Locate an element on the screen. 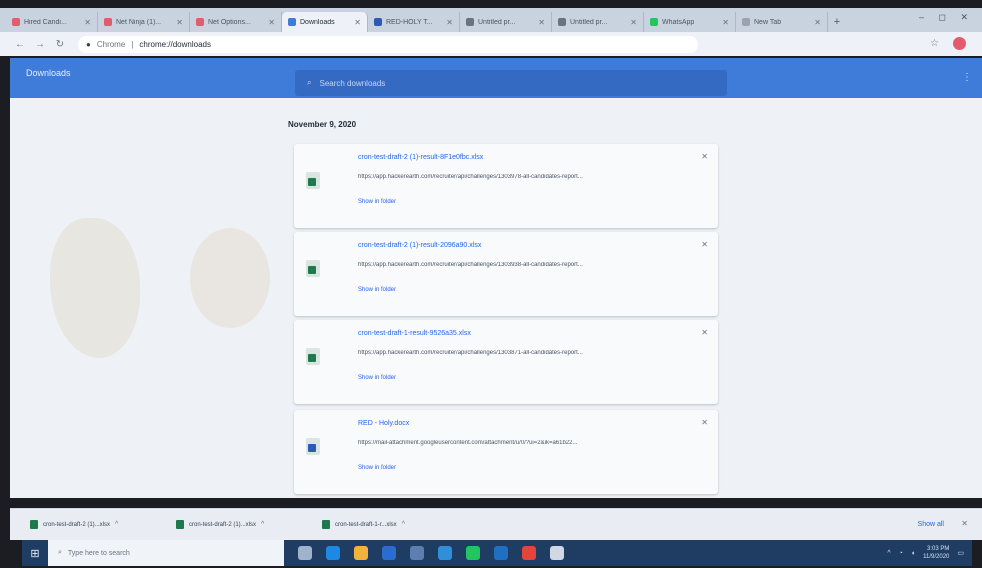 This screenshot has width=982, height=568. browser-tab: Downloads ✕ is located at coordinates (325, 22).